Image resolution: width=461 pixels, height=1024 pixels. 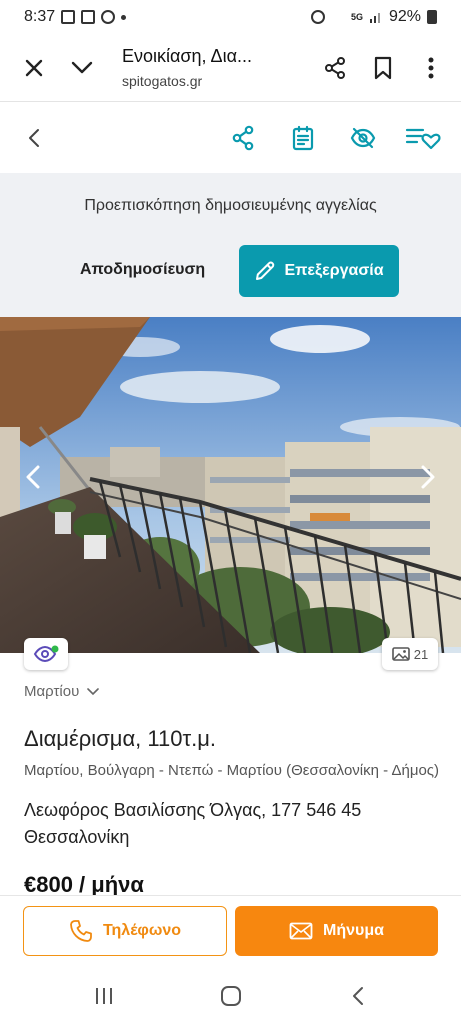 I want to click on previous-photo-button, so click(x=33, y=477).